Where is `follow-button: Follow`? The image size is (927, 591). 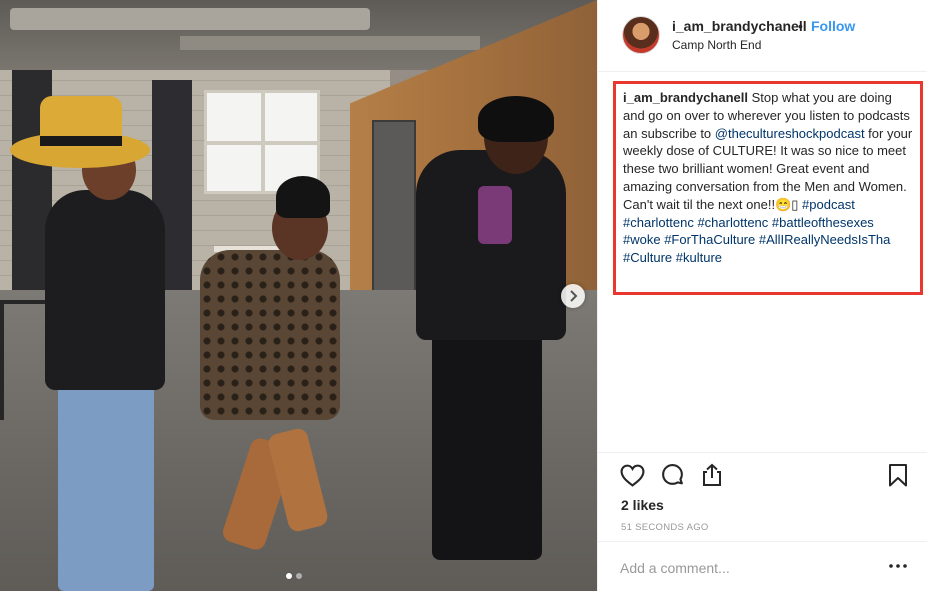 follow-button: Follow is located at coordinates (833, 26).